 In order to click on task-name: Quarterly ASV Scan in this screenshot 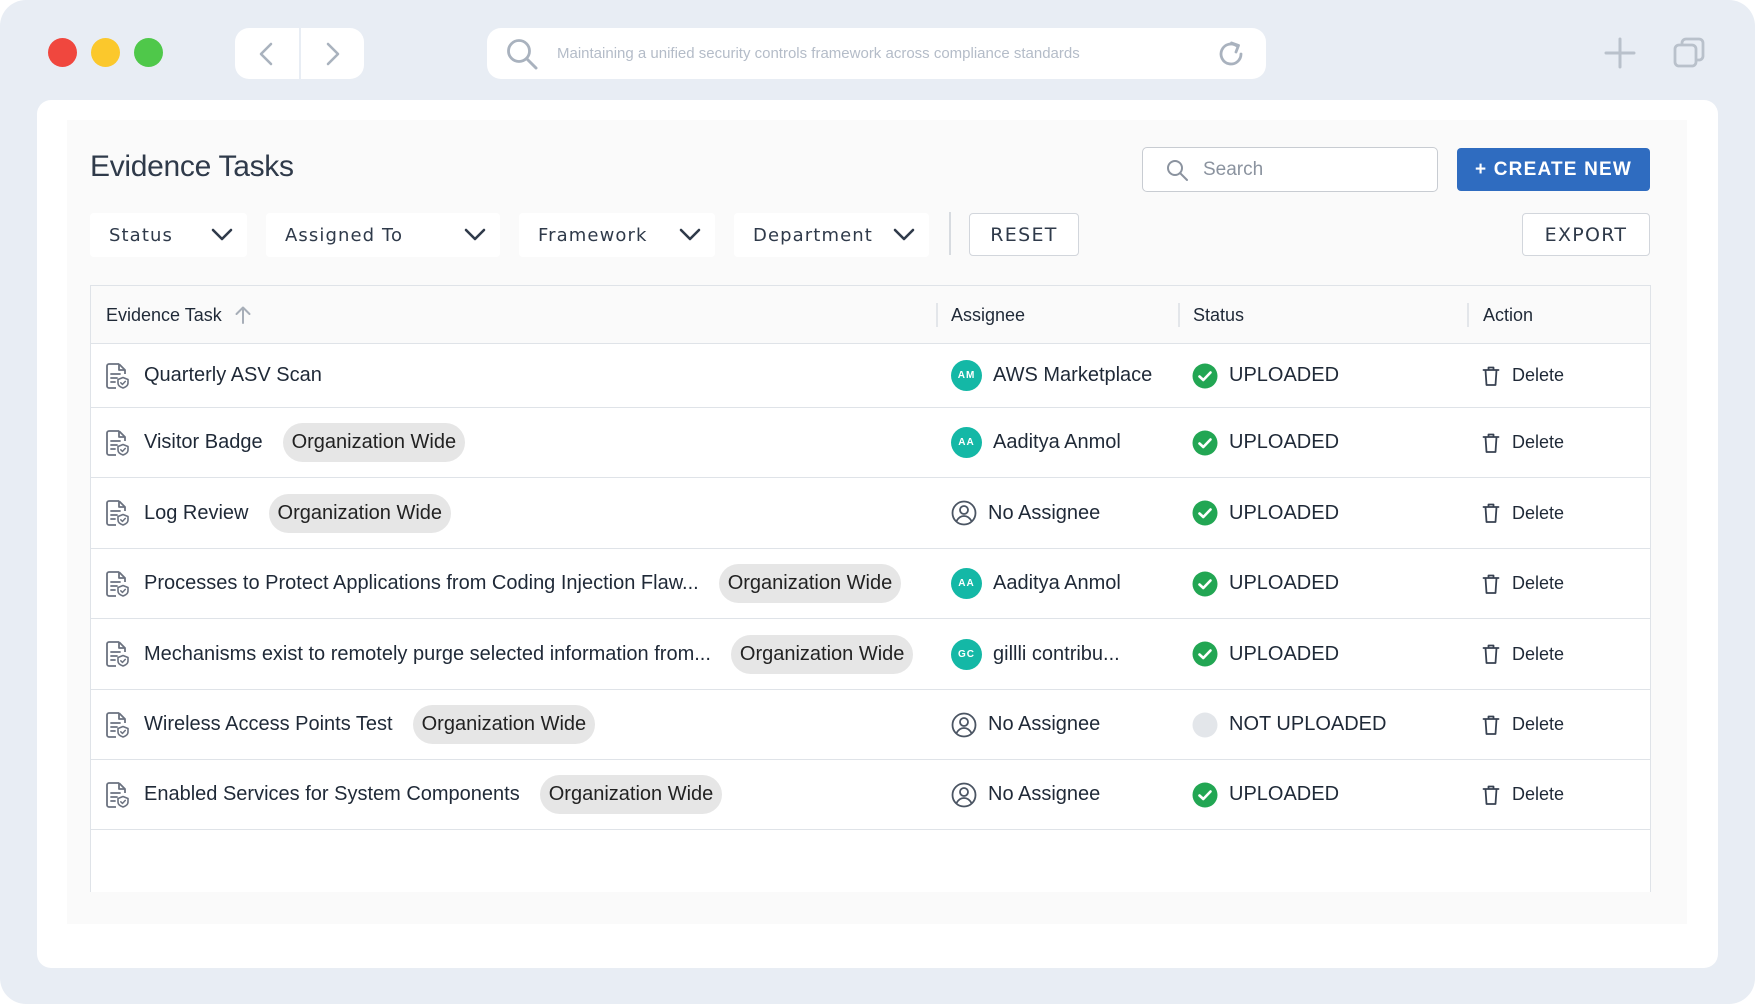, I will do `click(233, 375)`.